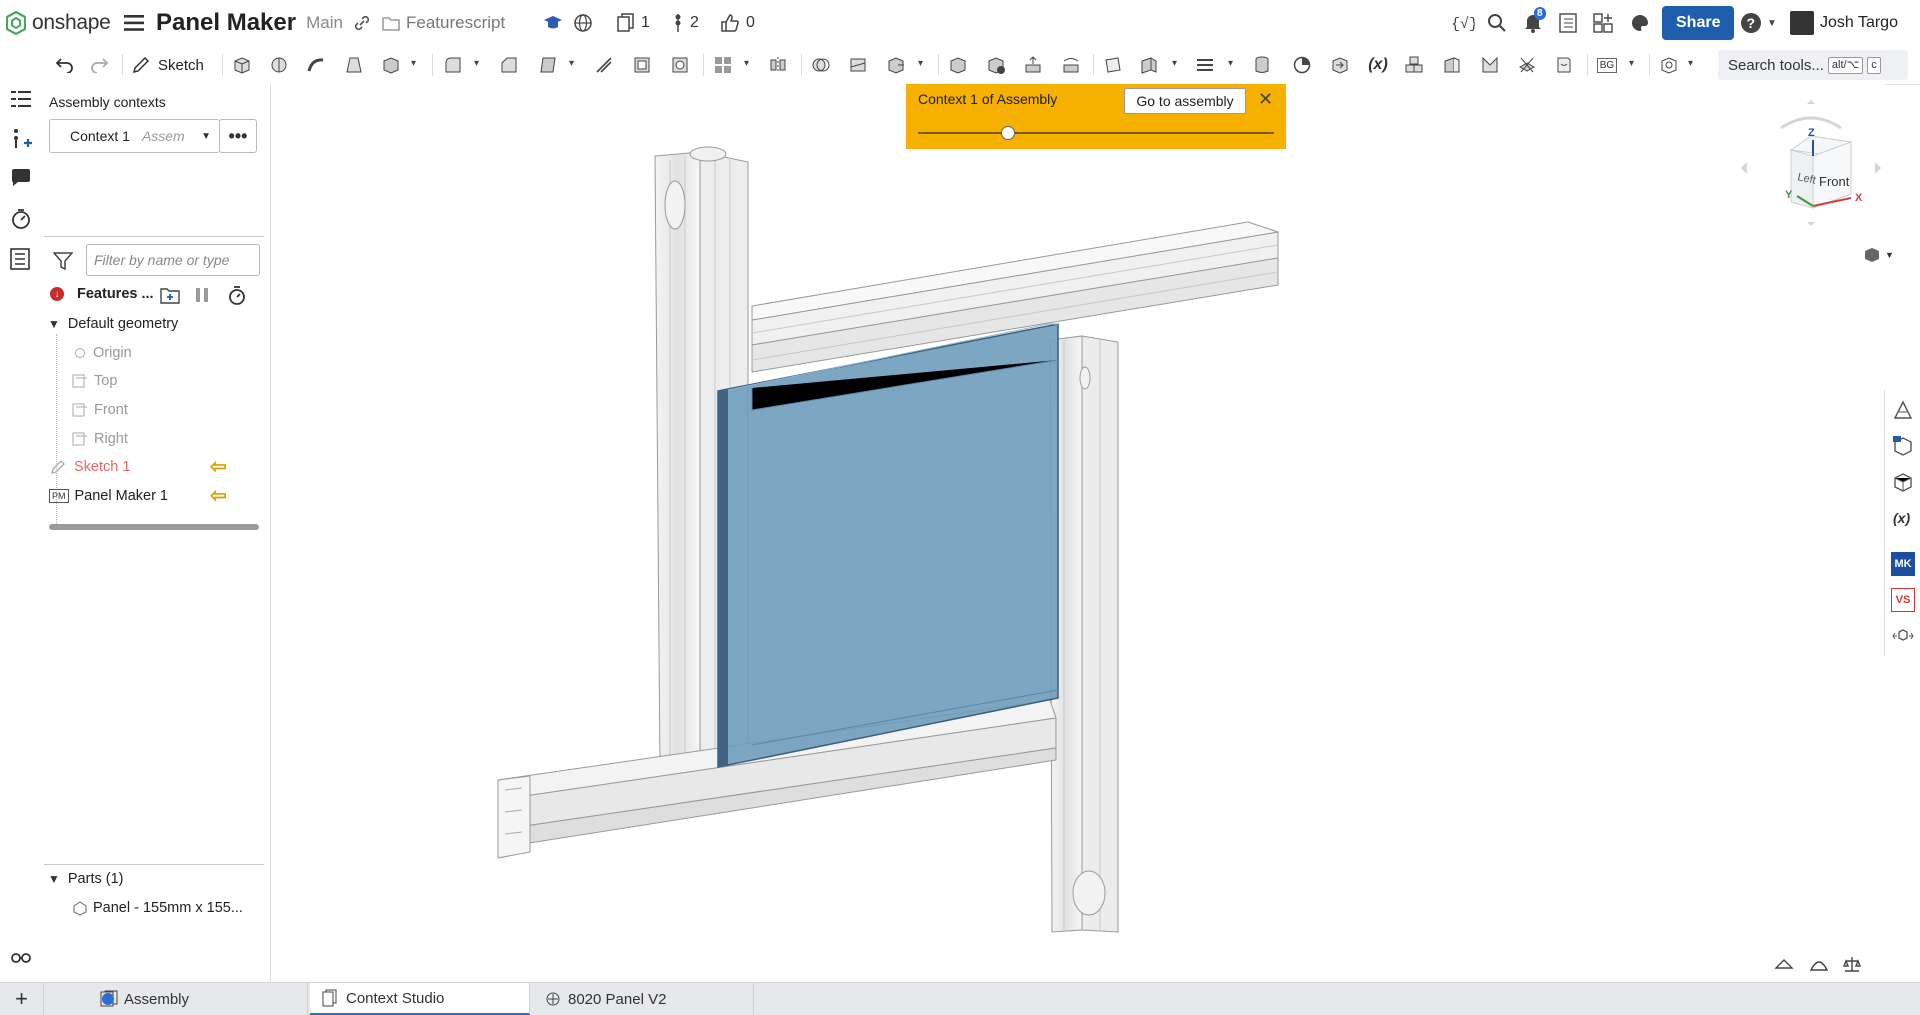  What do you see at coordinates (1903, 410) in the screenshot?
I see `appearance-button` at bounding box center [1903, 410].